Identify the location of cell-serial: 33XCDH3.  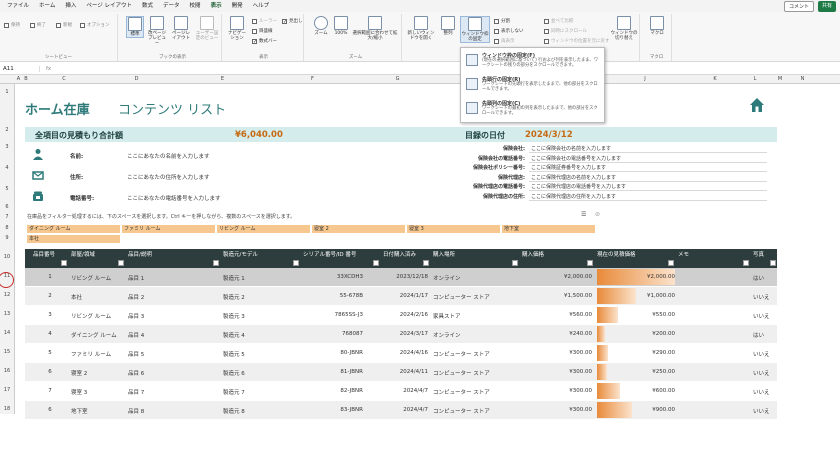
(333, 277).